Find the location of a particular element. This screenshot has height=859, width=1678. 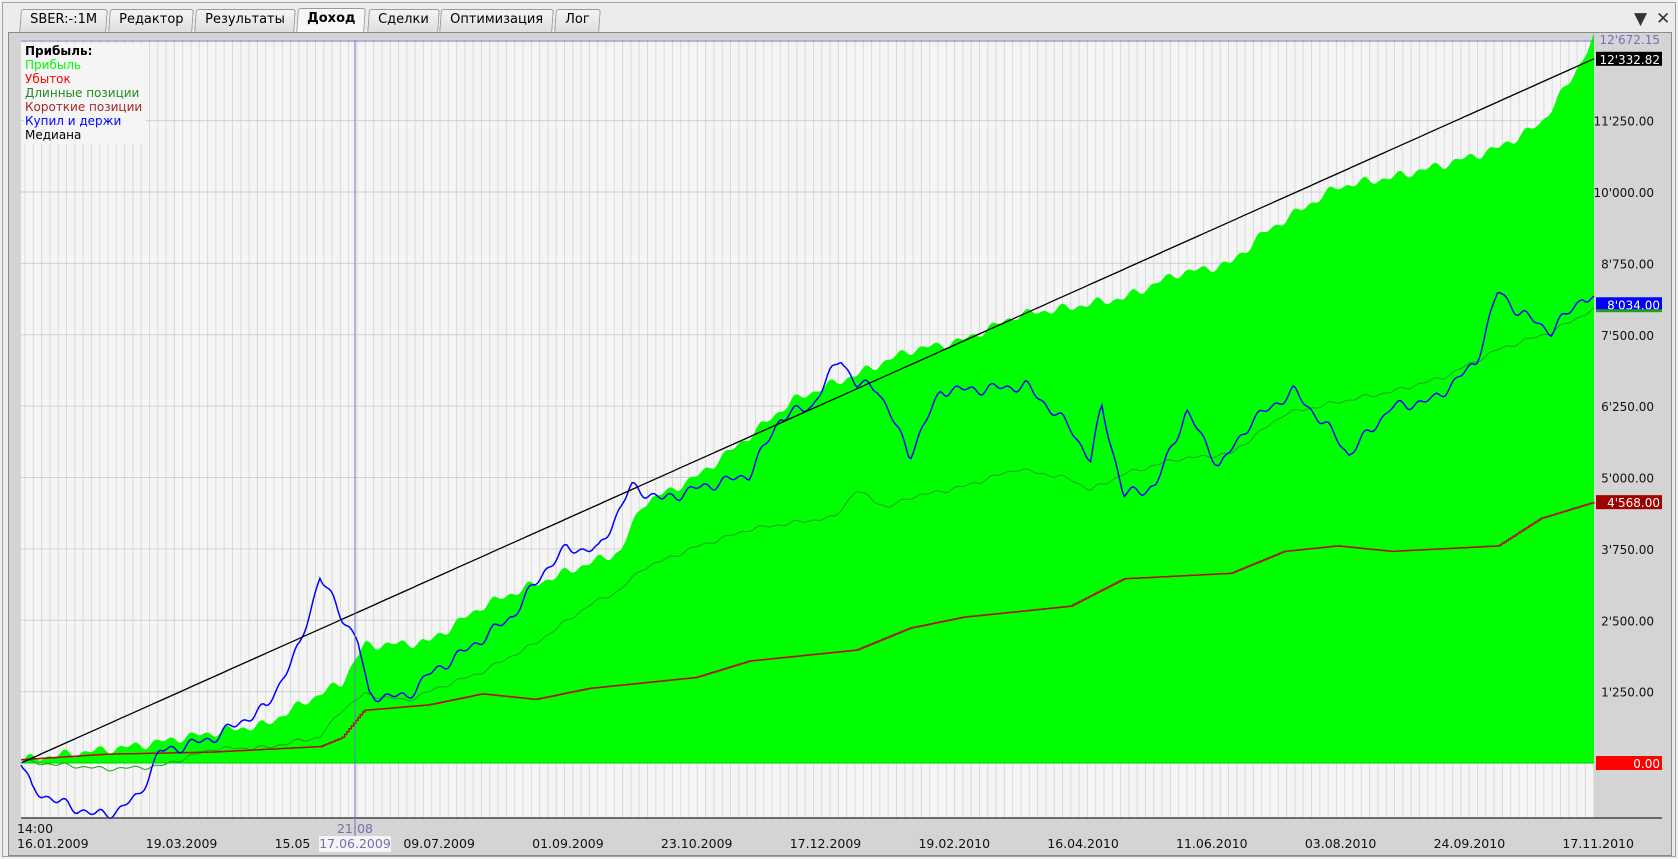

x-tick-label: 17.11.2010 is located at coordinates (1598, 843).